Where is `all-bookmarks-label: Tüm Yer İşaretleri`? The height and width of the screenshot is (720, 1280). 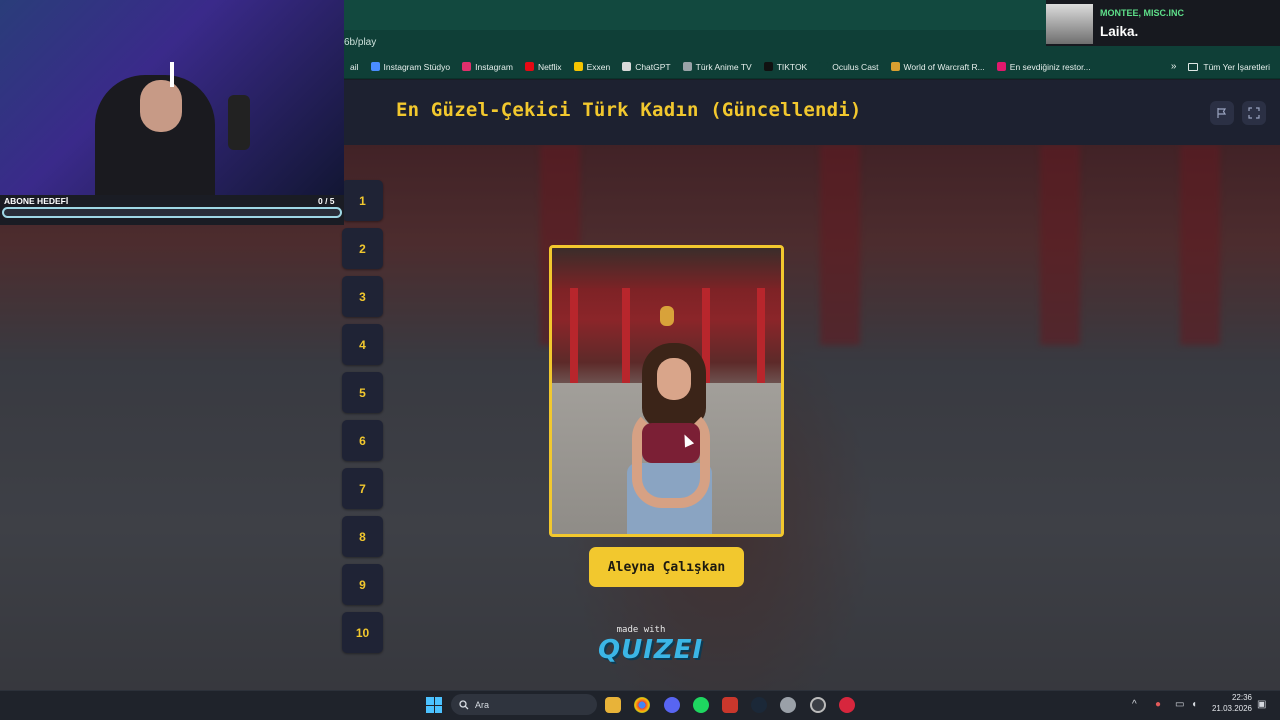
all-bookmarks-label: Tüm Yer İşaretleri is located at coordinates (1236, 66).